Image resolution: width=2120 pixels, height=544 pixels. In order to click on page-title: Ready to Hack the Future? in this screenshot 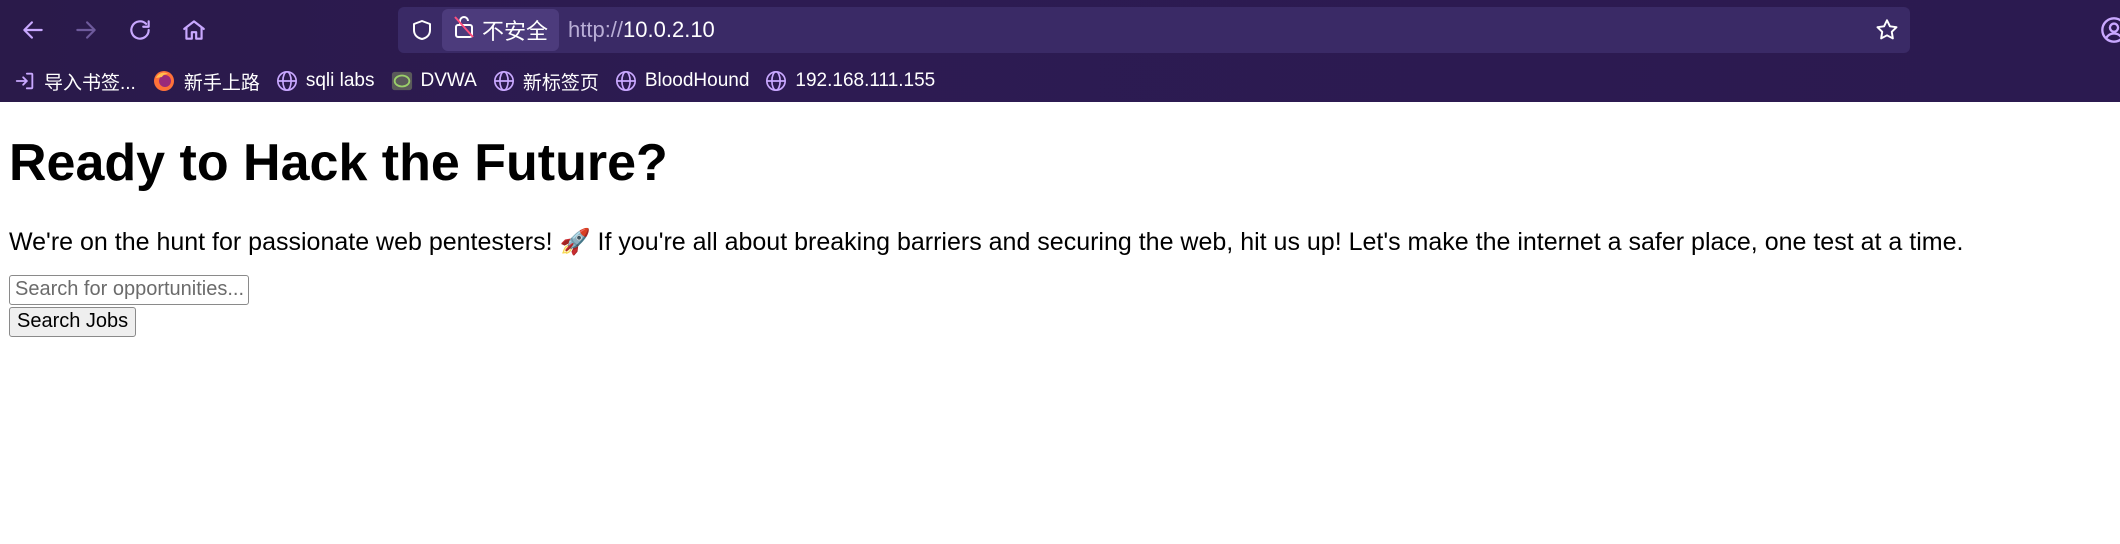, I will do `click(338, 163)`.